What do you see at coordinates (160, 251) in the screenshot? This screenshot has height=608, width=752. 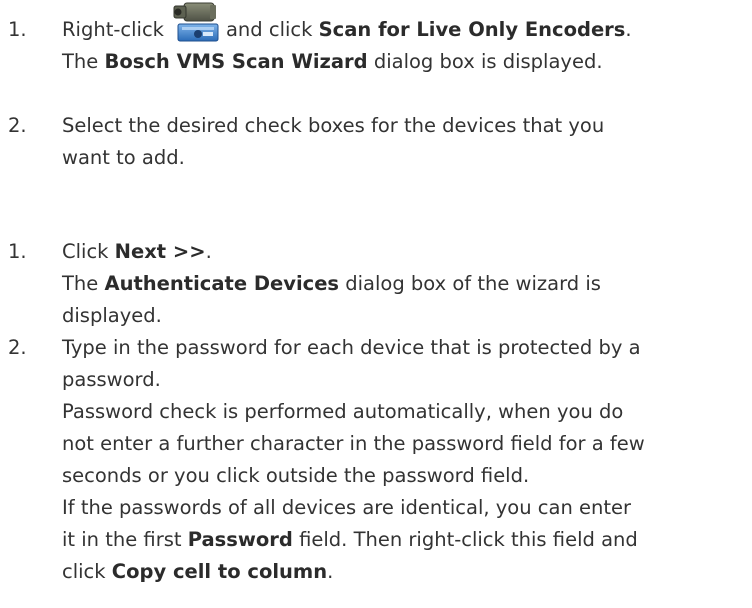 I see `button-name: Next >>` at bounding box center [160, 251].